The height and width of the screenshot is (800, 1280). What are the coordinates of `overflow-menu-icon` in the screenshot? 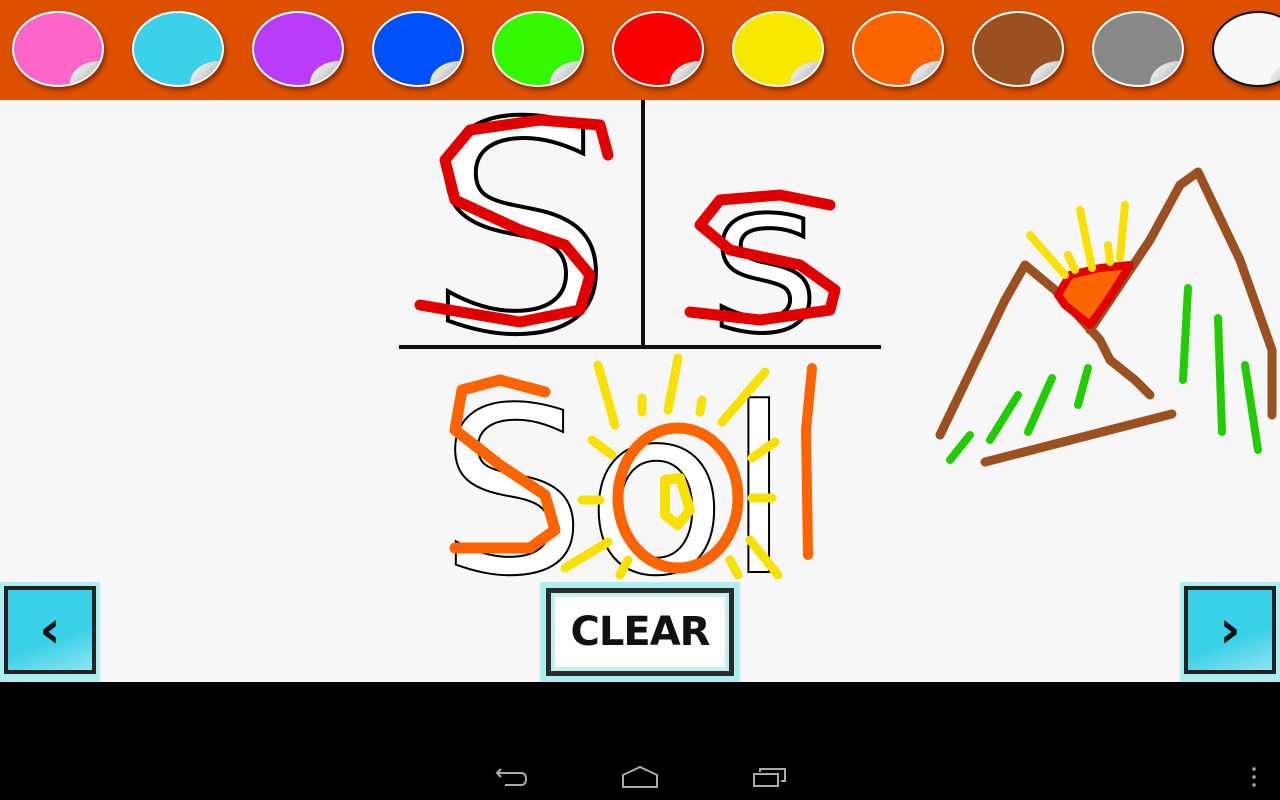 It's located at (1254, 777).